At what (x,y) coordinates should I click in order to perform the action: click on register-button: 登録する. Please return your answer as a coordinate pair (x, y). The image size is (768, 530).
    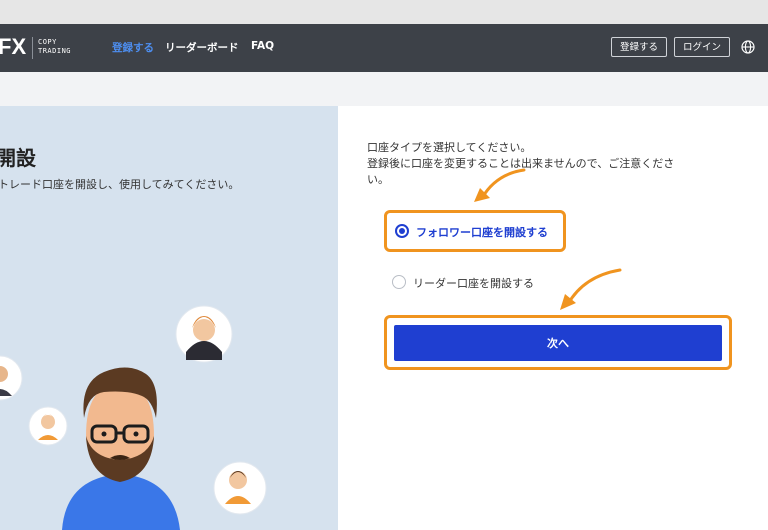
    Looking at the image, I should click on (639, 47).